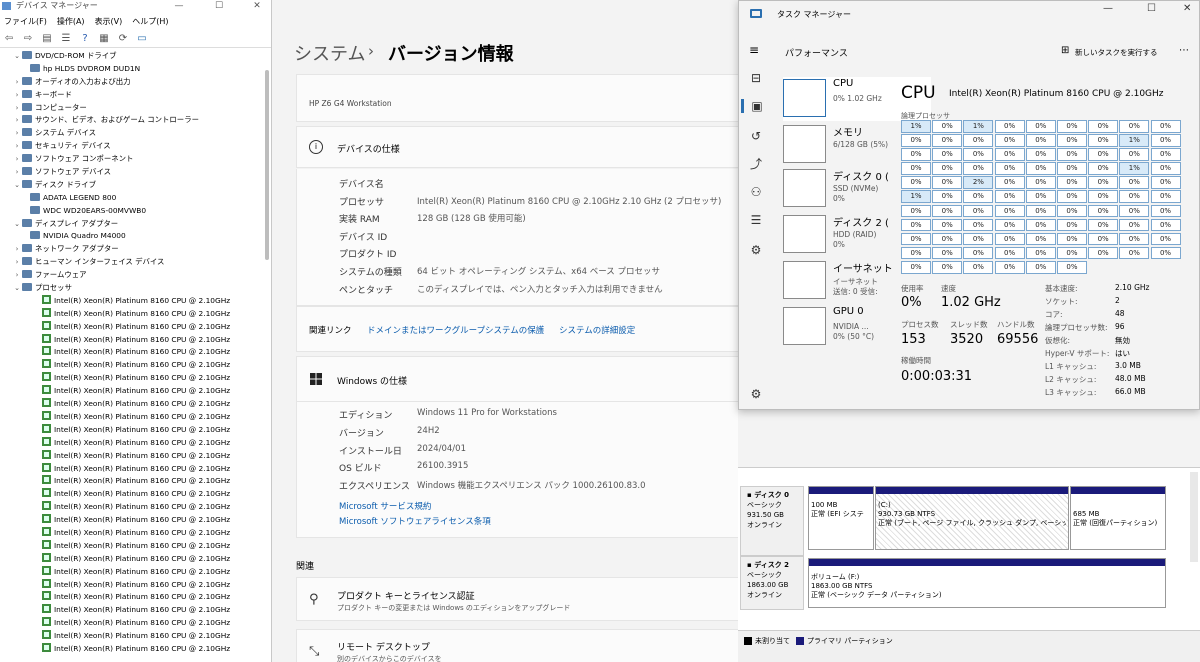  What do you see at coordinates (135, 198) in the screenshot?
I see `tree-item: ADATA LEGEND 800` at bounding box center [135, 198].